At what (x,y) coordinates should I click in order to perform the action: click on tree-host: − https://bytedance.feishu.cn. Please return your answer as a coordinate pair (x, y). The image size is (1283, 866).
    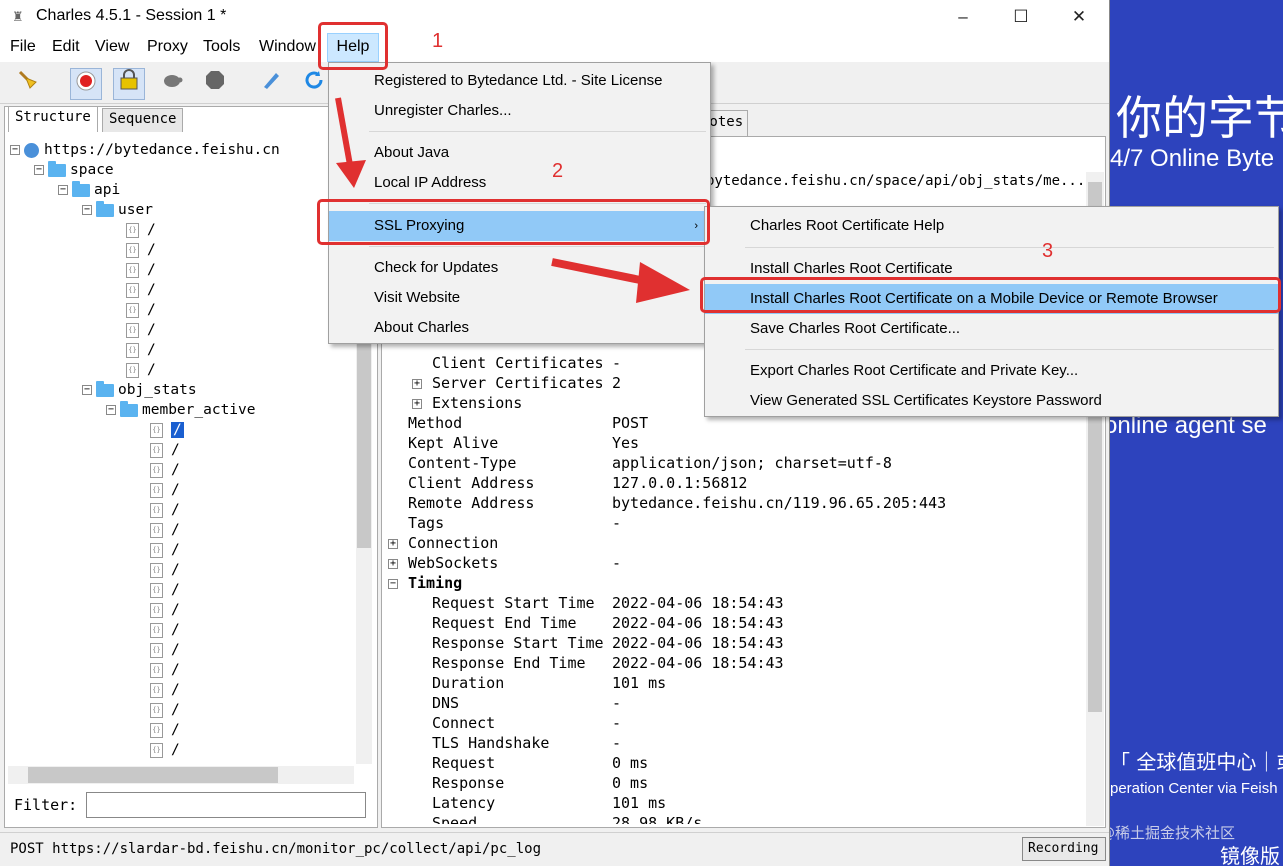
    Looking at the image, I should click on (145, 150).